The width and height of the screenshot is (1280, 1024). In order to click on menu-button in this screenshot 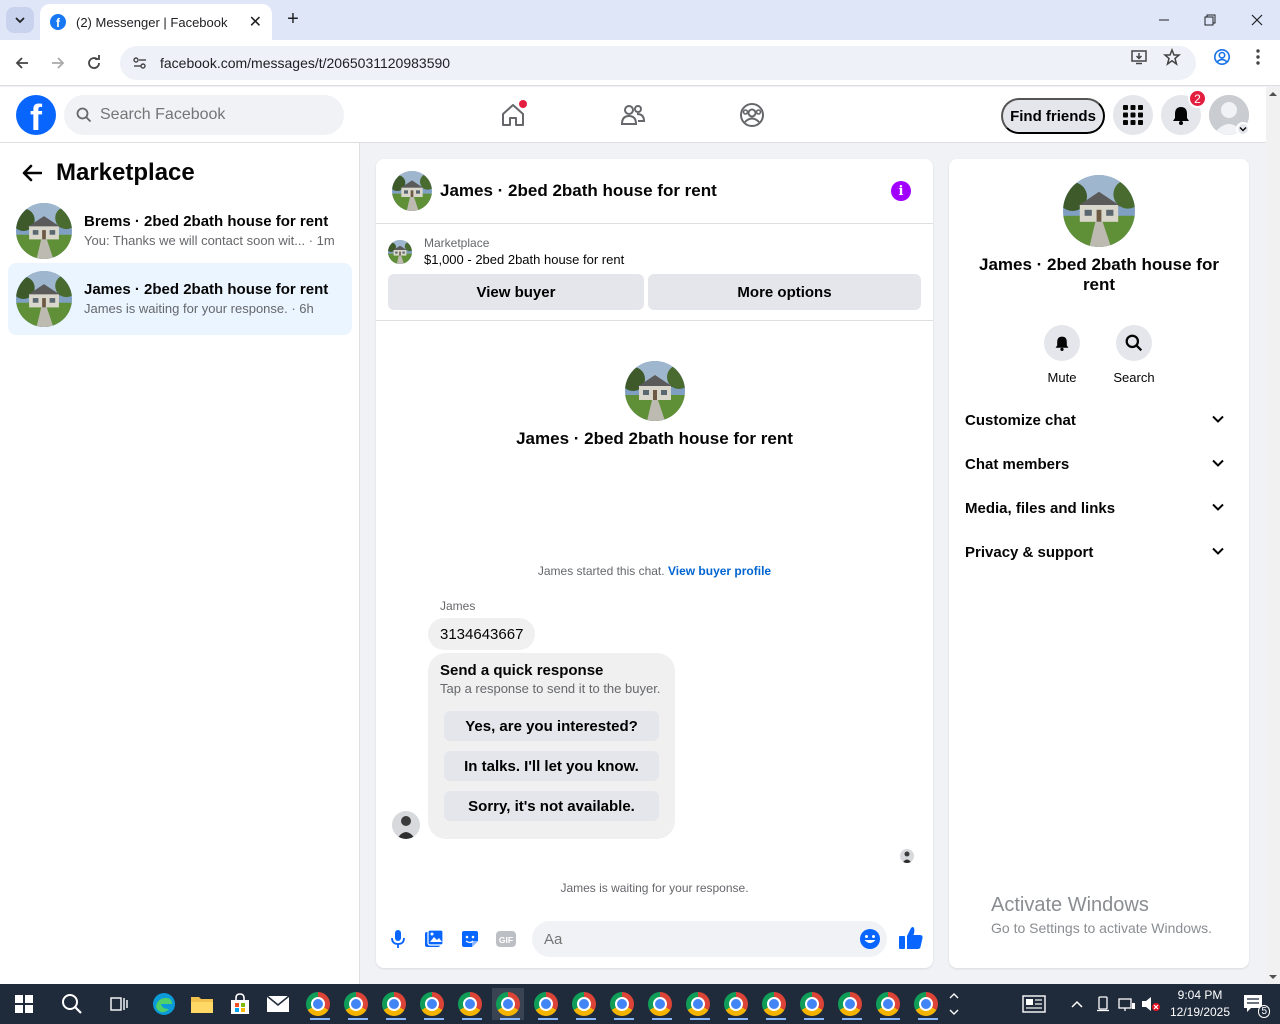, I will do `click(1133, 115)`.